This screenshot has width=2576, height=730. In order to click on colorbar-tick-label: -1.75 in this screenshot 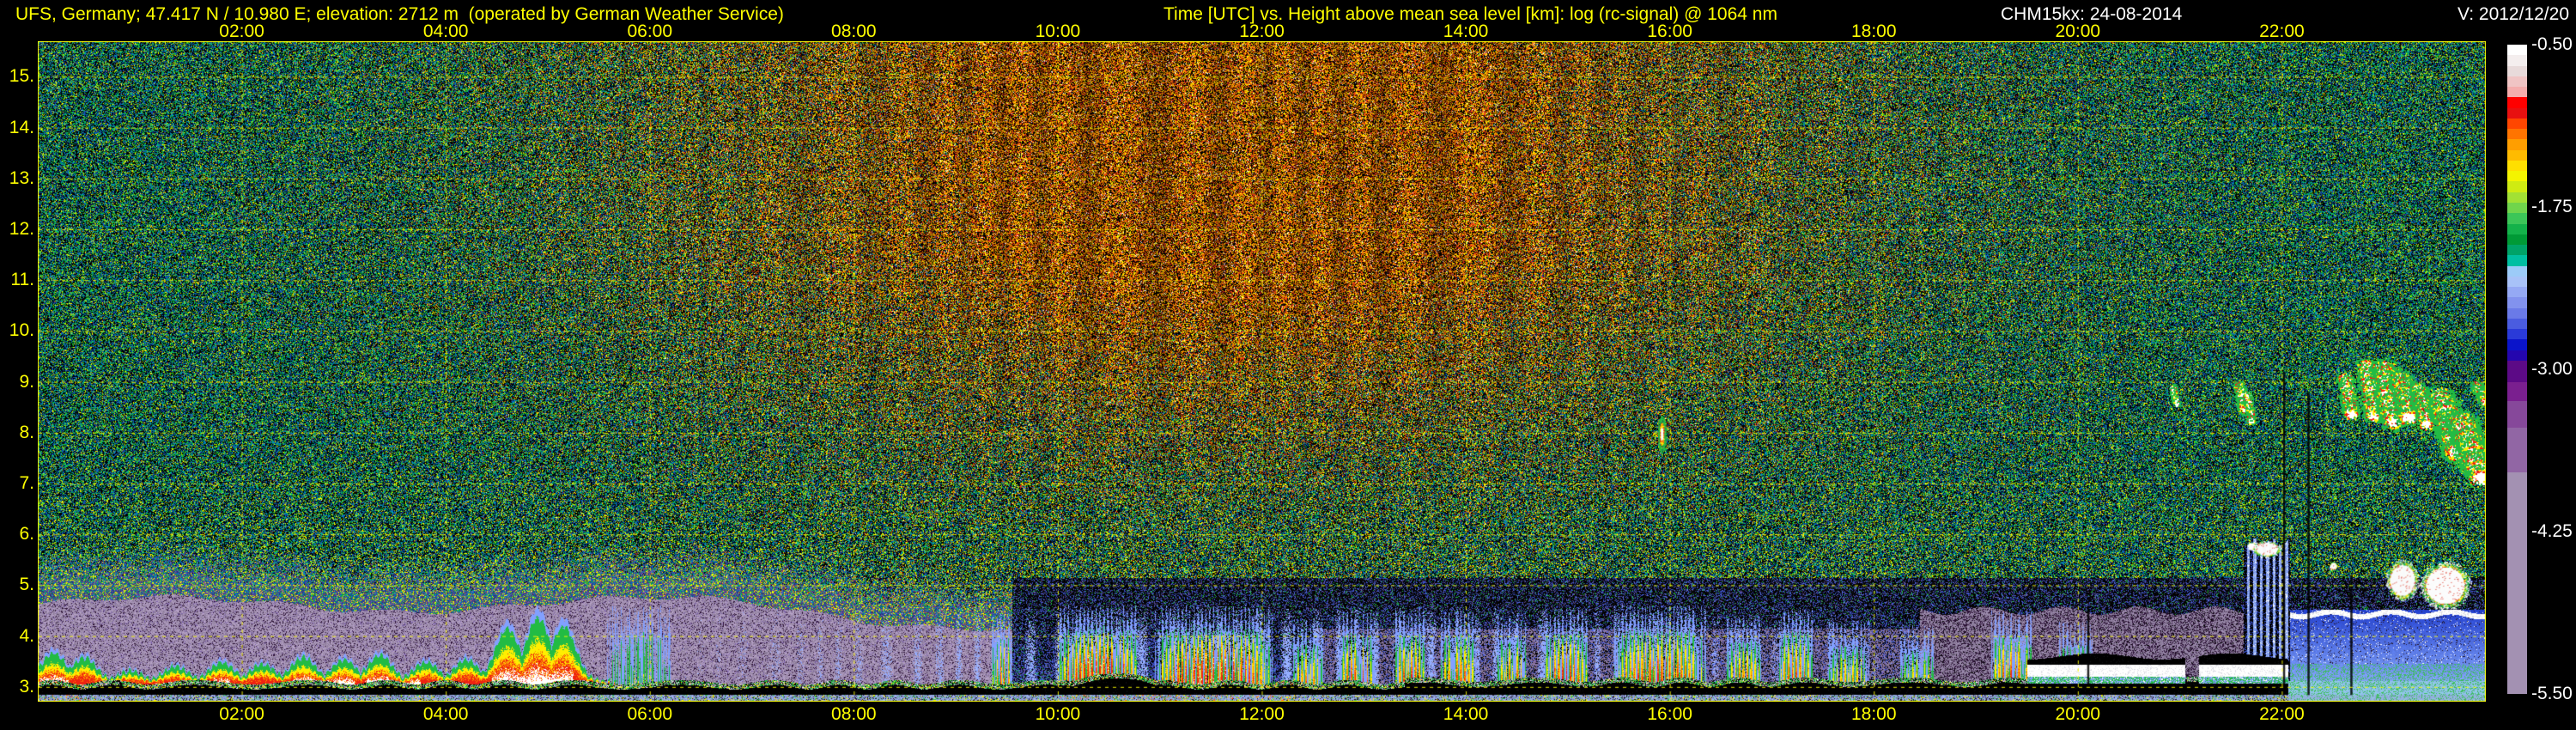, I will do `click(2552, 206)`.